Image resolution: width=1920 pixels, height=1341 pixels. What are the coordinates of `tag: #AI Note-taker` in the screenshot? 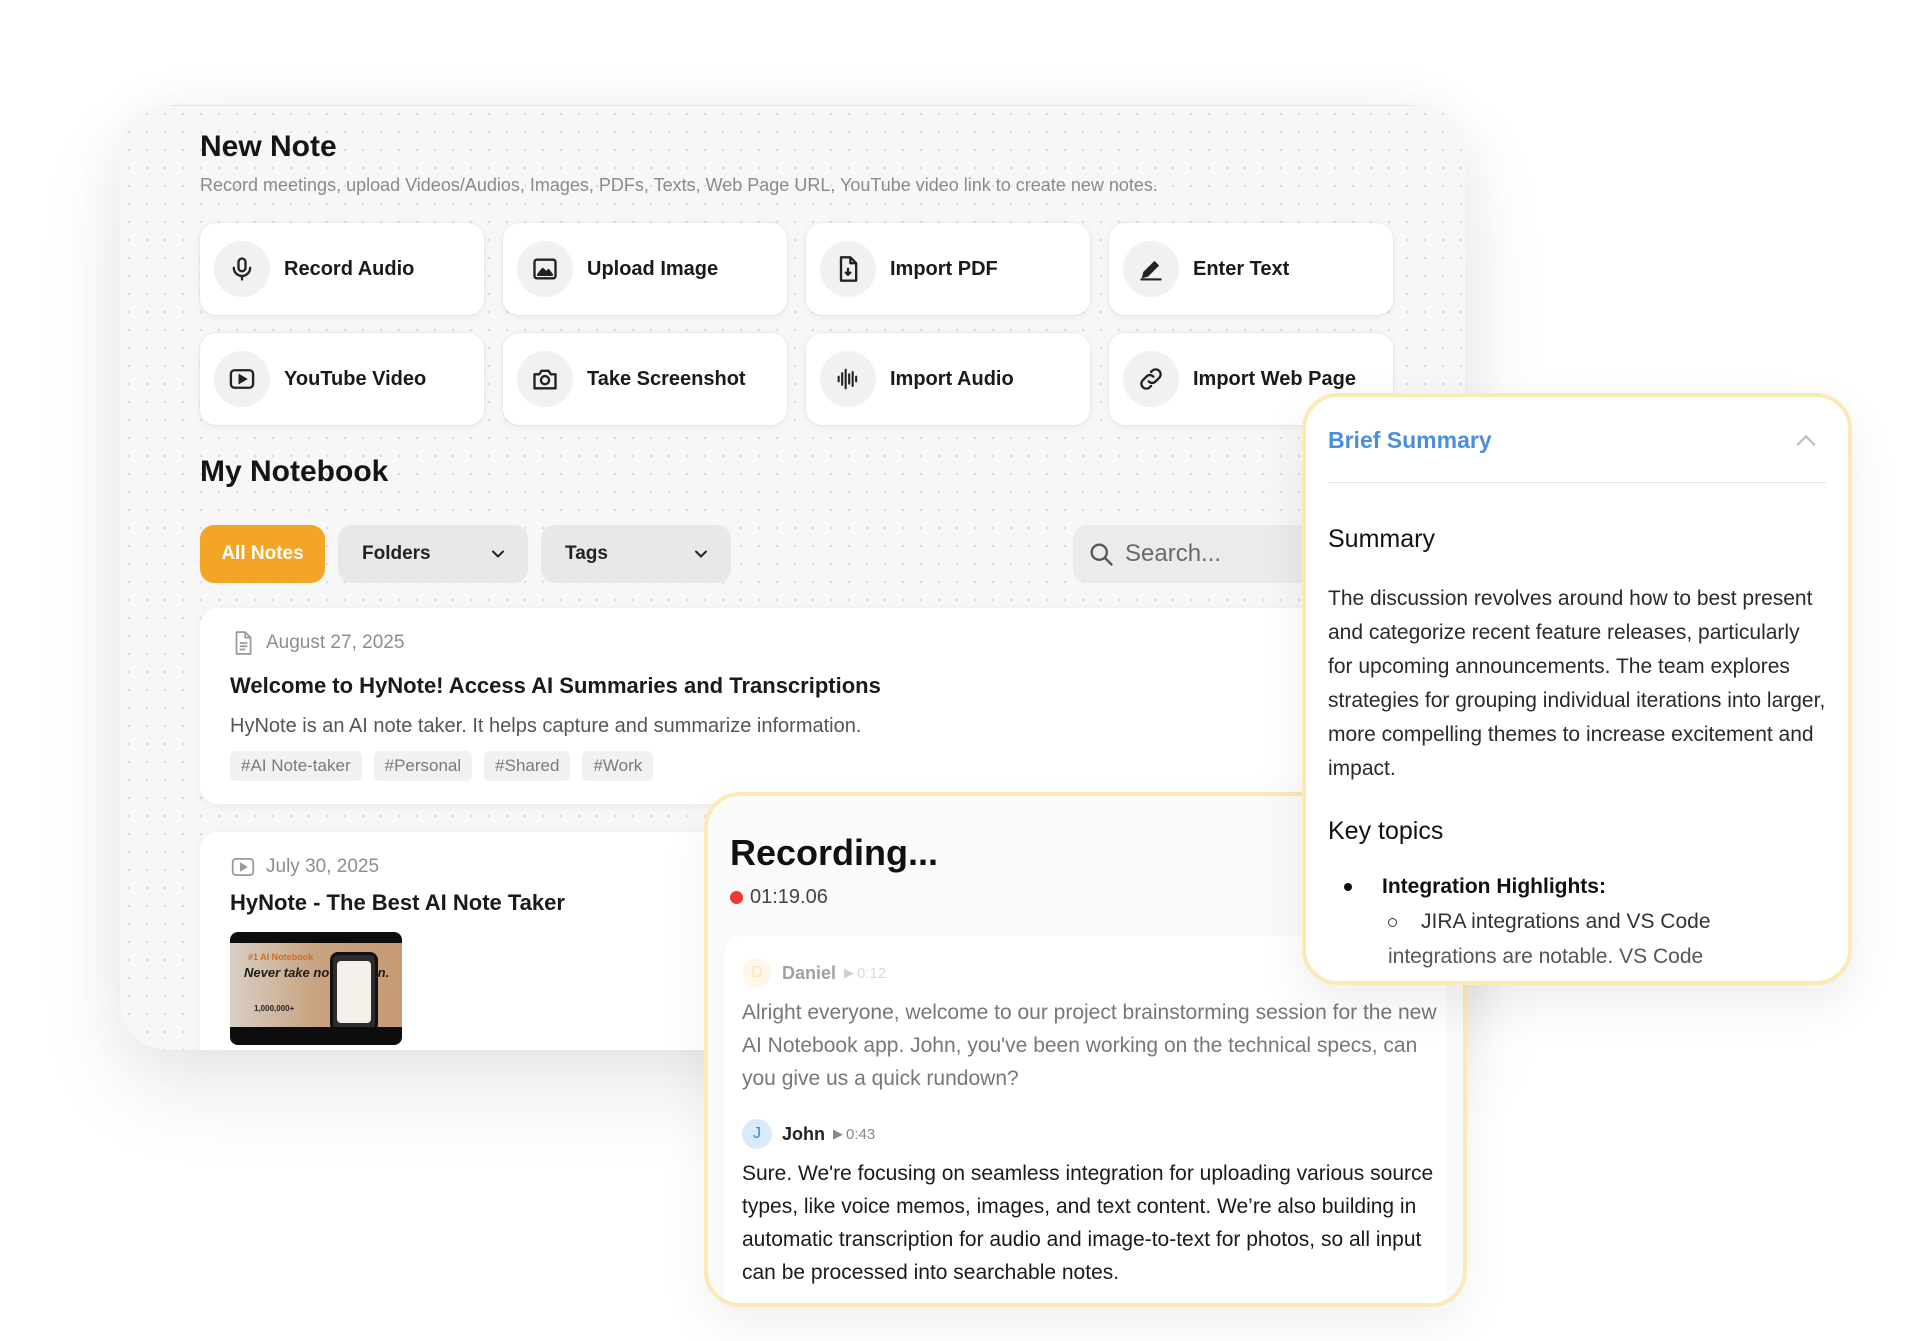 It's located at (296, 766).